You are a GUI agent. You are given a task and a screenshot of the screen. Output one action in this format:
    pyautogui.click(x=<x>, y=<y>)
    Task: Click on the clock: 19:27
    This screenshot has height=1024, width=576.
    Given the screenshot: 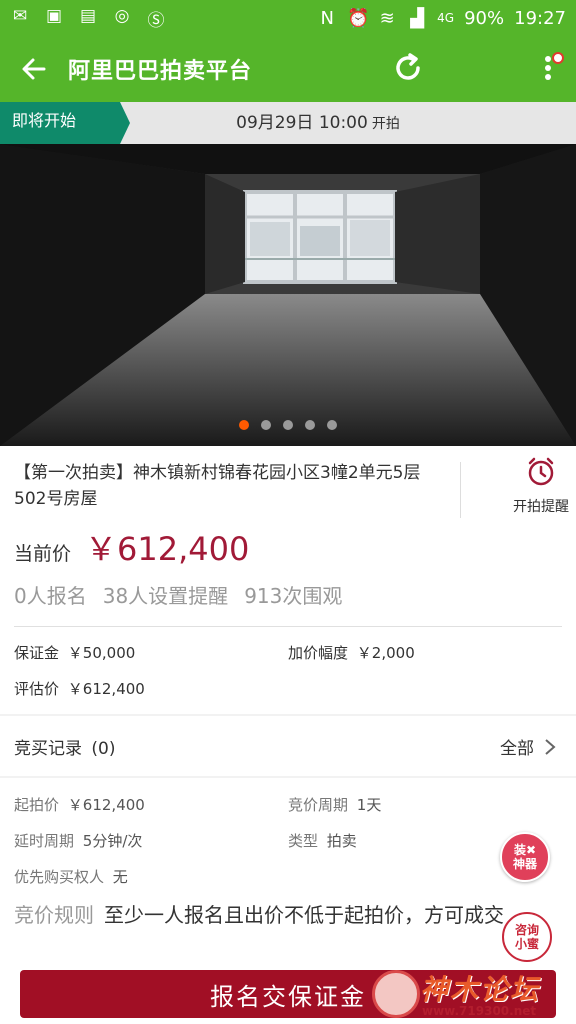 What is the action you would take?
    pyautogui.click(x=540, y=18)
    